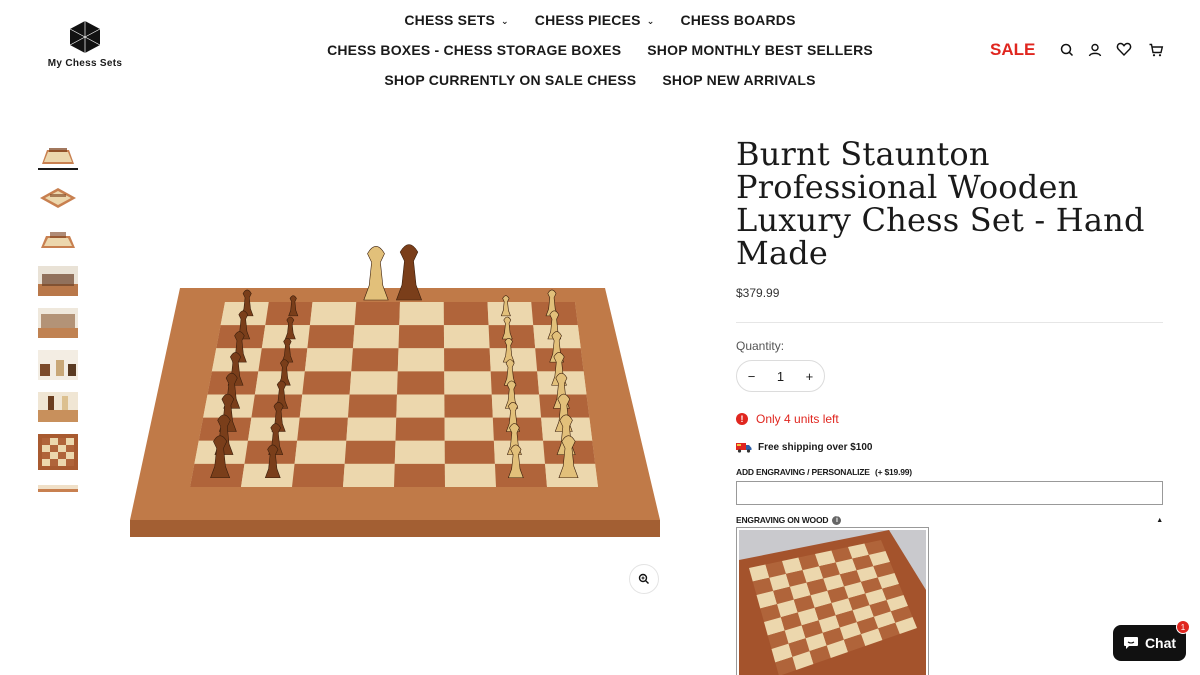 This screenshot has height=675, width=1200. Describe the element at coordinates (85, 63) in the screenshot. I see `brand-name: My Chess Sets` at that location.